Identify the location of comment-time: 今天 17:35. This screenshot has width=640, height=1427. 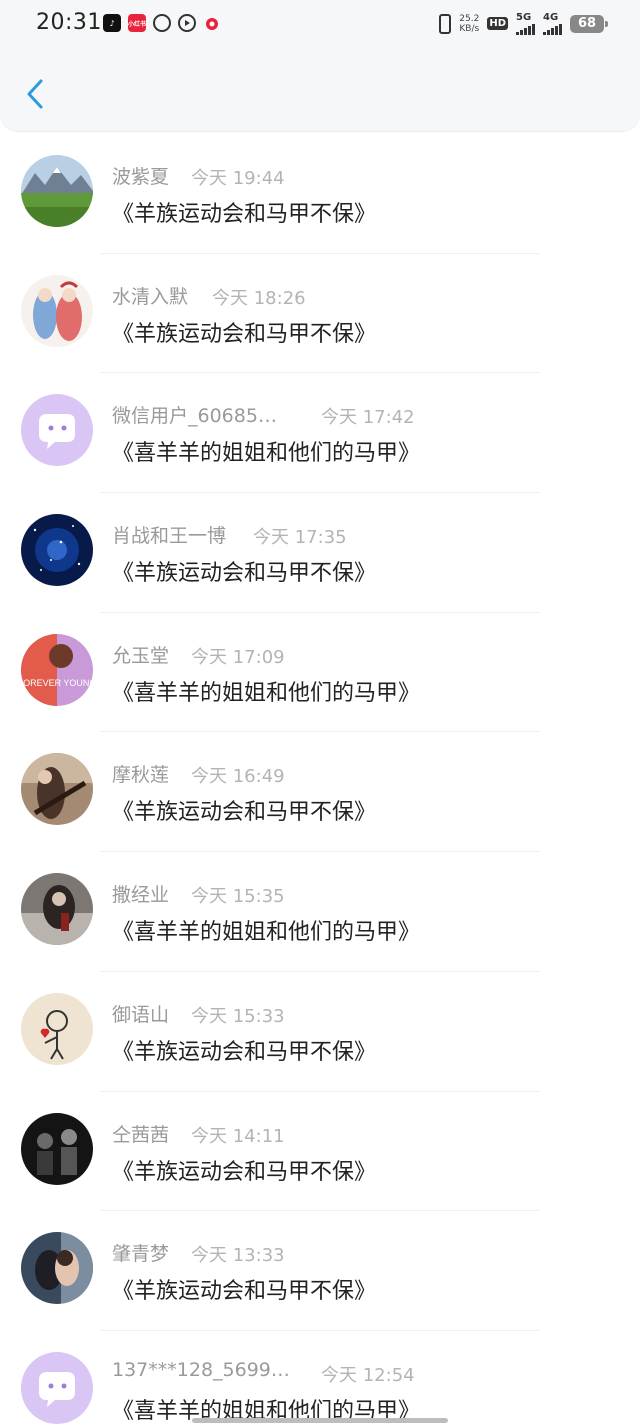
(300, 538).